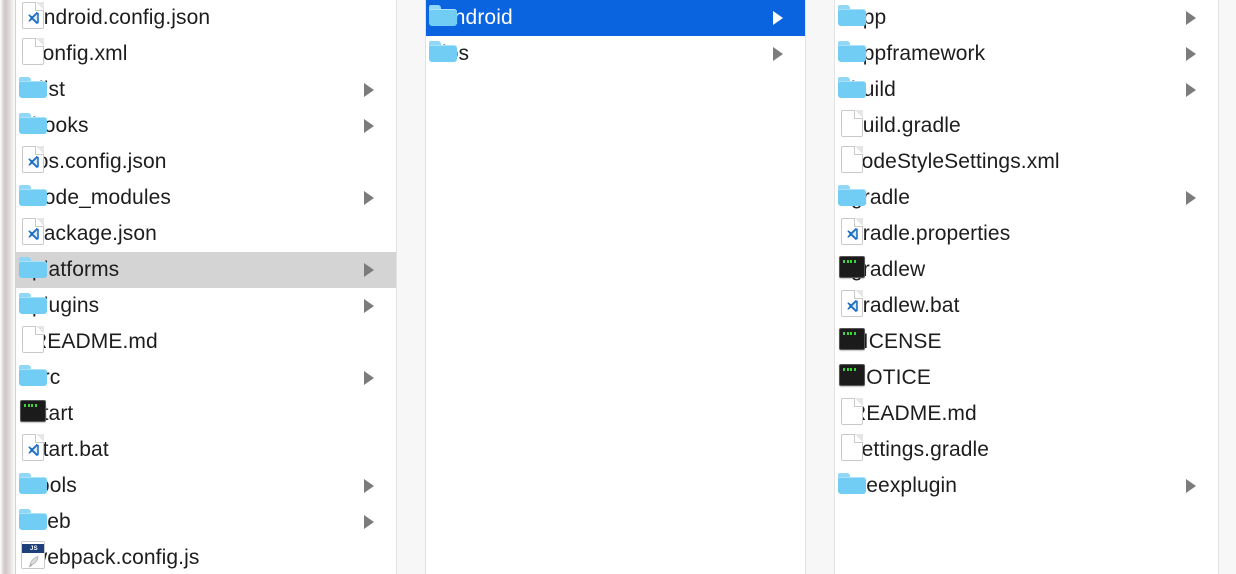 This screenshot has width=1236, height=574. Describe the element at coordinates (206, 306) in the screenshot. I see `file-row: plugins` at that location.